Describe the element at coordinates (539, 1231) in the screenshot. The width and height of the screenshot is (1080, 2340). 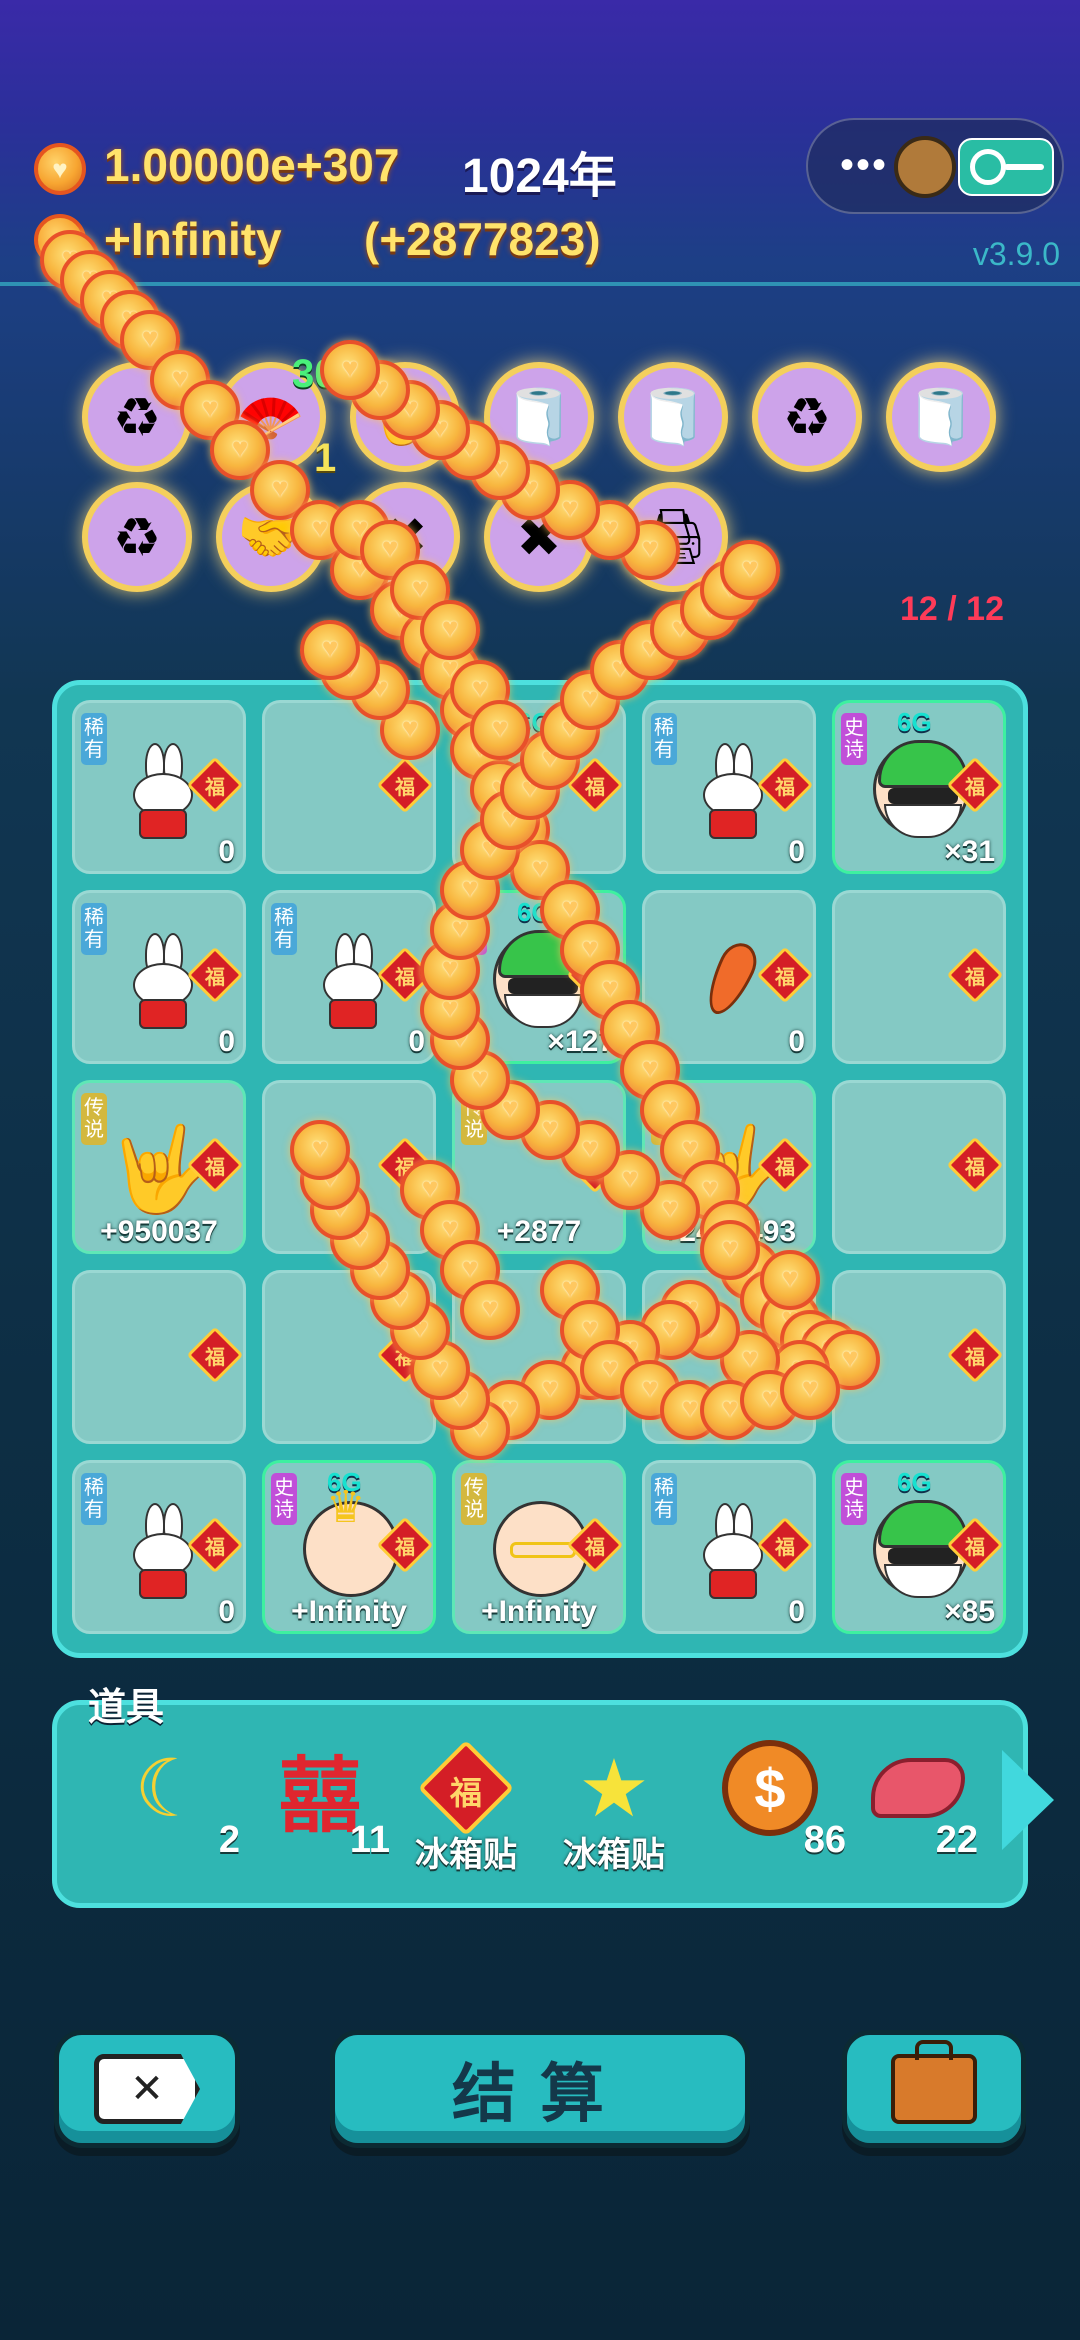
I see `cell-count: +2877` at that location.